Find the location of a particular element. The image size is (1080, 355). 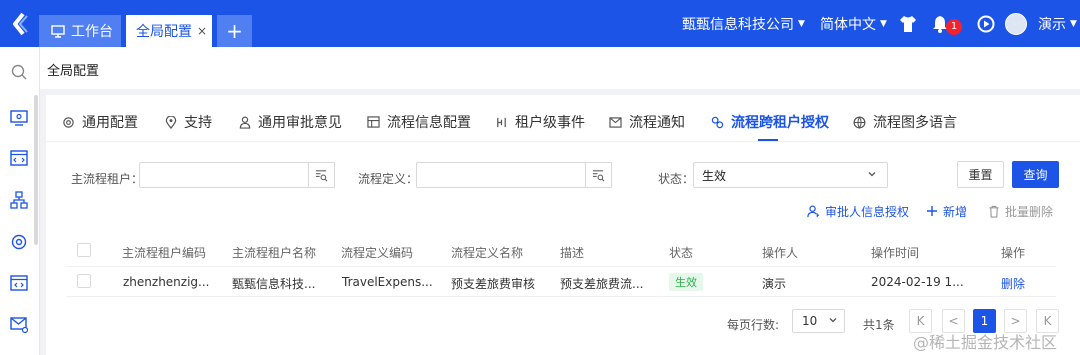

reset-button: 重置 is located at coordinates (980, 174).